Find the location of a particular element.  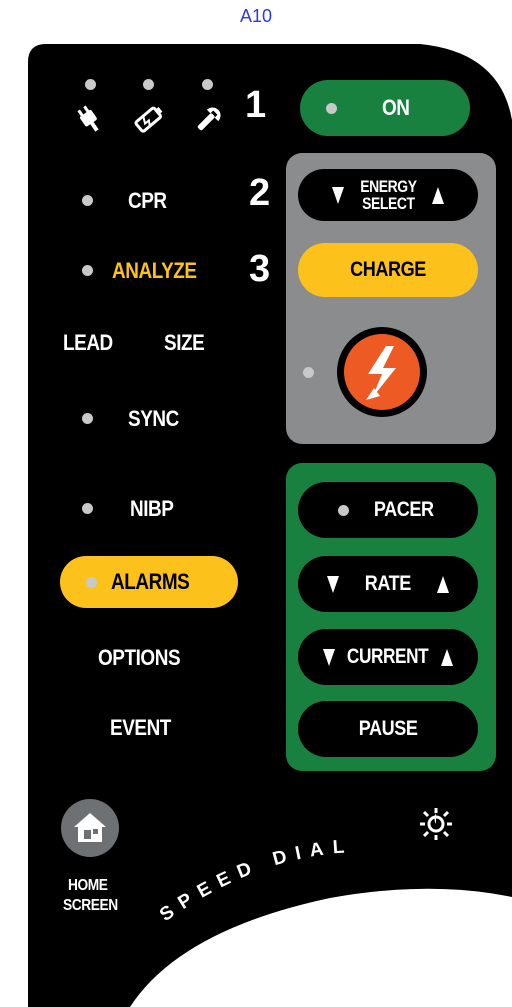

speed-dial-label: SPEED DIAL is located at coordinates (255, 881).